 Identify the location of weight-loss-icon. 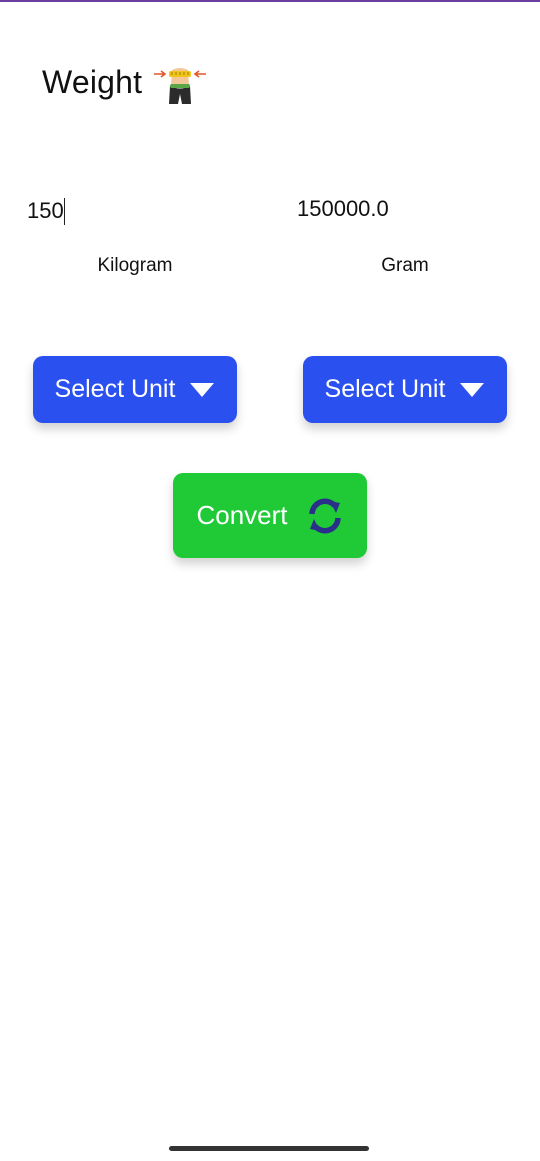
(180, 86).